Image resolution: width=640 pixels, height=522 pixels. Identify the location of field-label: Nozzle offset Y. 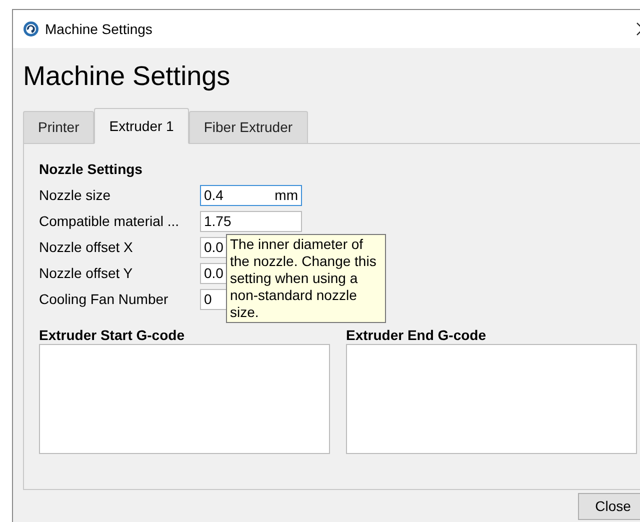
(86, 273).